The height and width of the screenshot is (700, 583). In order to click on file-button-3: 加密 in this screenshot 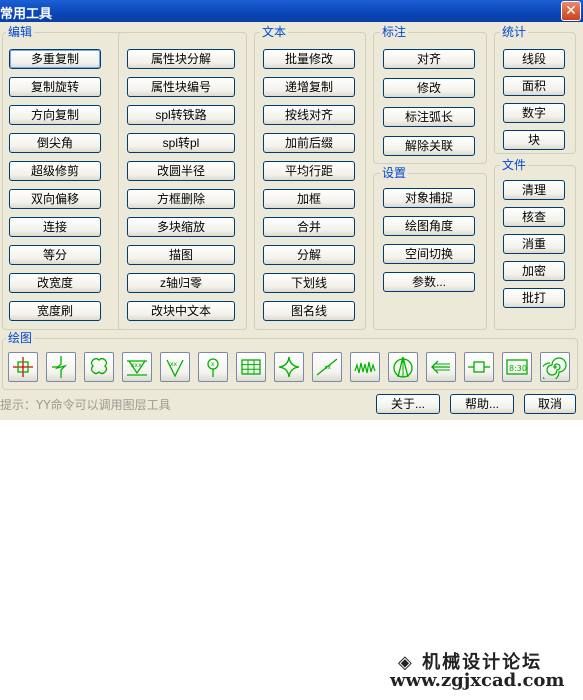, I will do `click(534, 271)`.